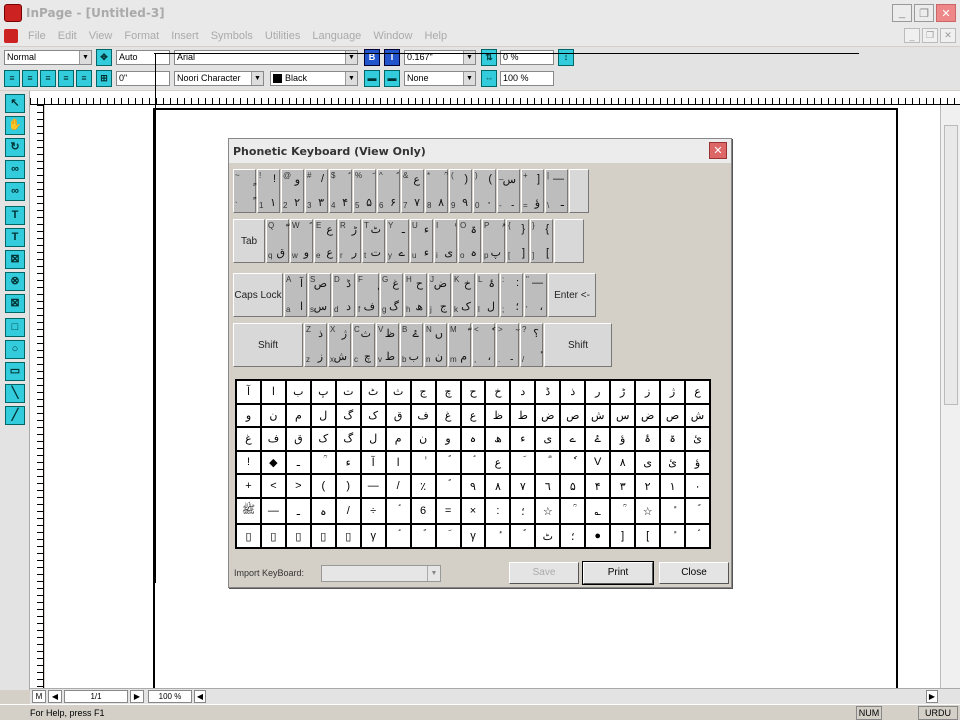  What do you see at coordinates (39, 696) in the screenshot?
I see `master-page-button: M` at bounding box center [39, 696].